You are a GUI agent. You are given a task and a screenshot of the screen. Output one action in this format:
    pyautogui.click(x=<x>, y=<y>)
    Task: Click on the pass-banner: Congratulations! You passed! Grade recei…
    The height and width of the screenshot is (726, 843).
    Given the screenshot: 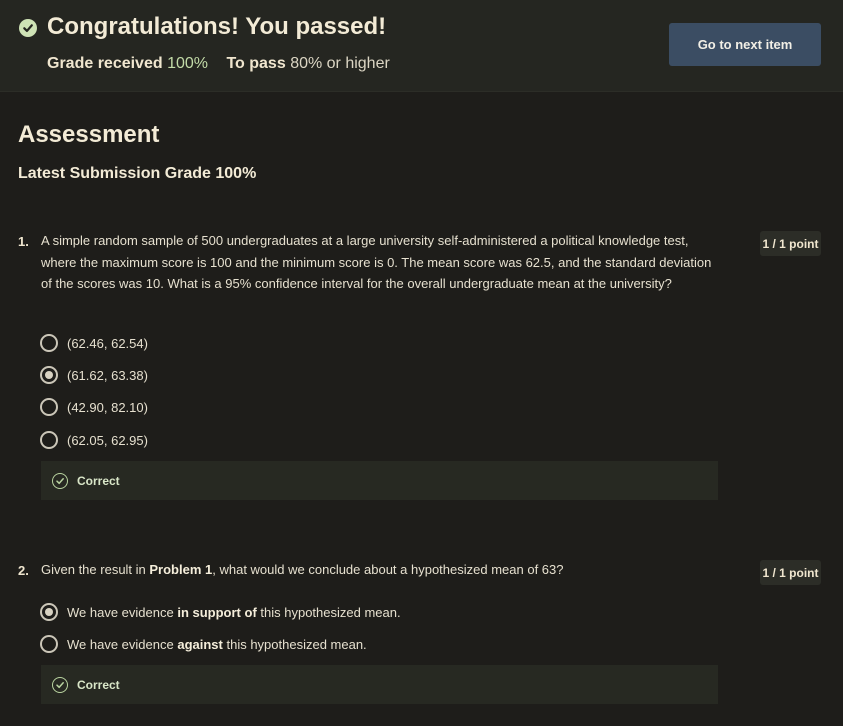 What is the action you would take?
    pyautogui.click(x=421, y=46)
    